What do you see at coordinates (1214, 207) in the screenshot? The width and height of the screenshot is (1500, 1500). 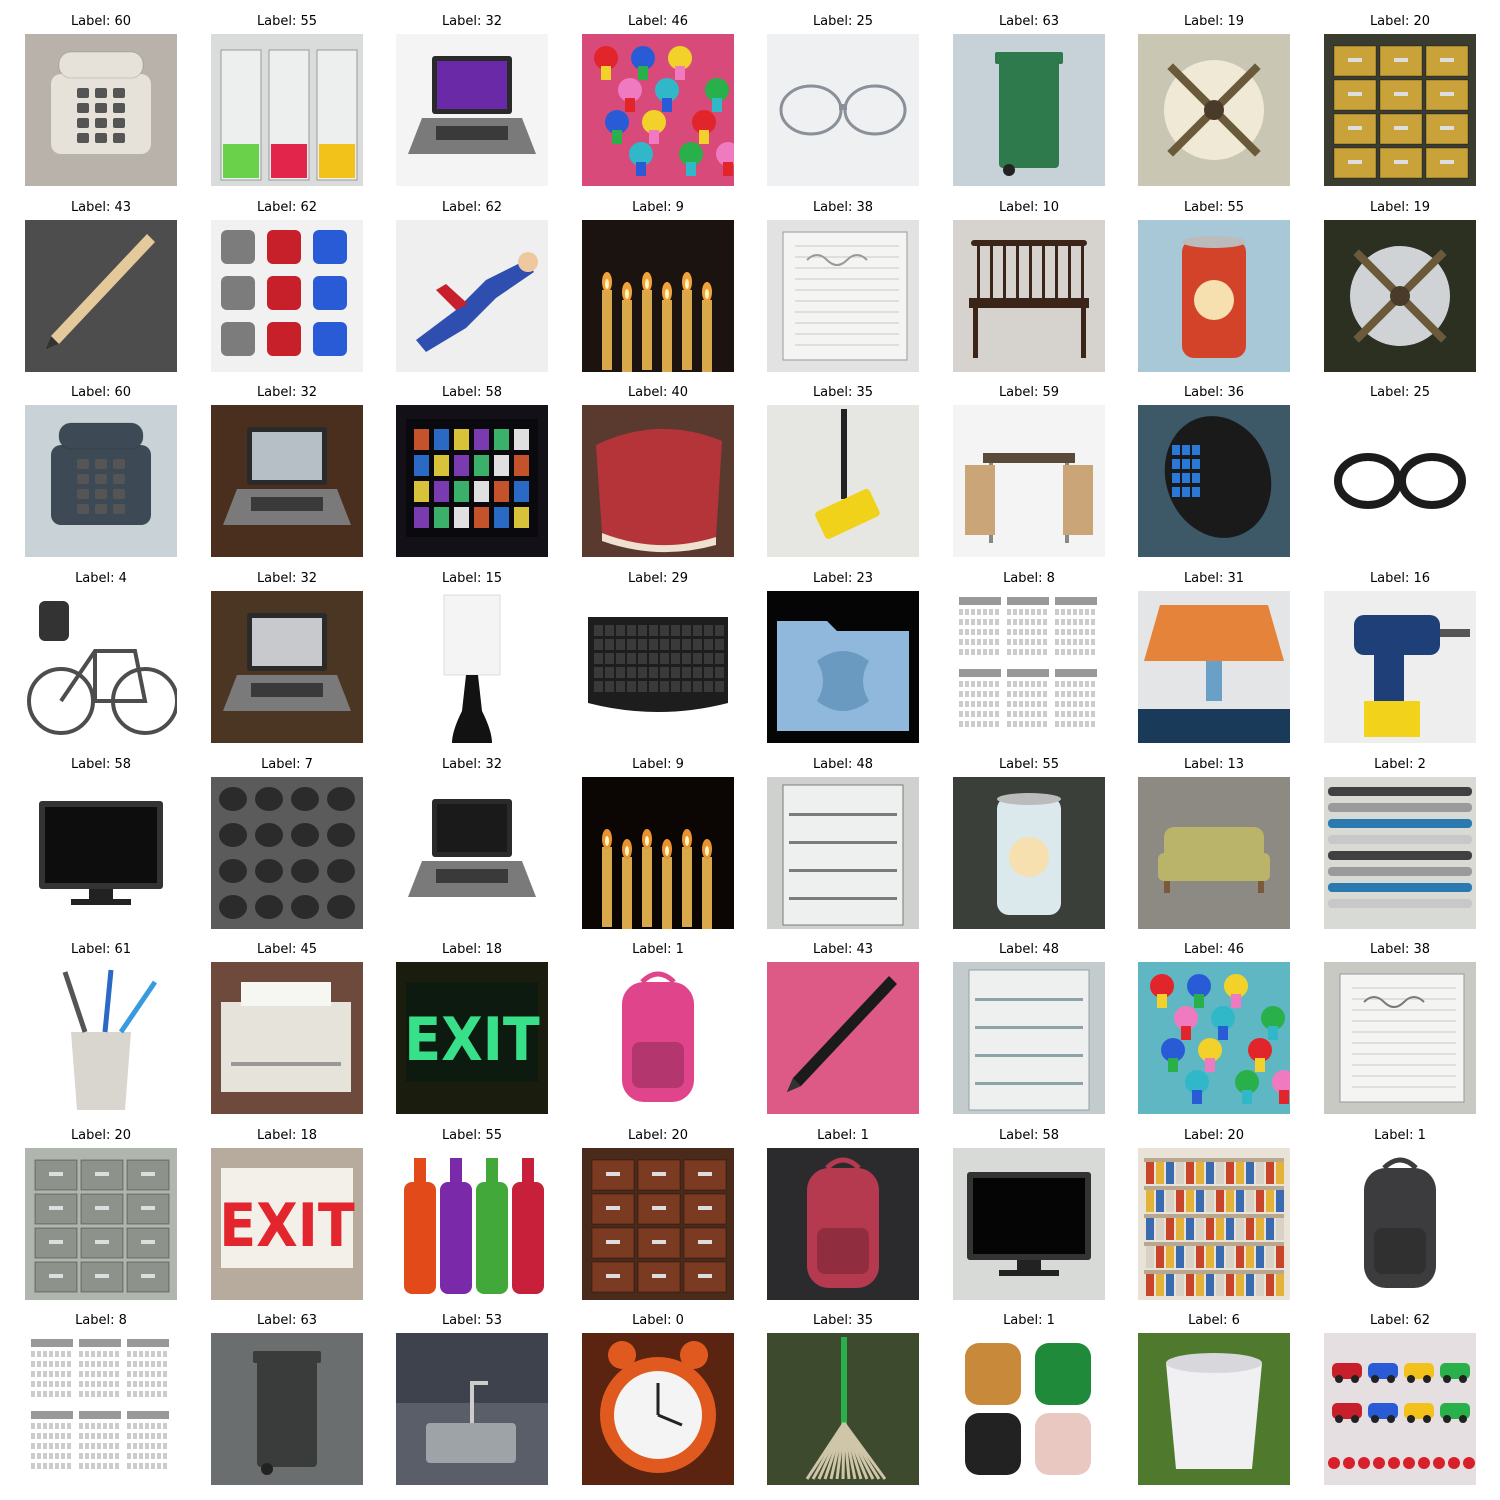 I see `image-label: Label: 55` at bounding box center [1214, 207].